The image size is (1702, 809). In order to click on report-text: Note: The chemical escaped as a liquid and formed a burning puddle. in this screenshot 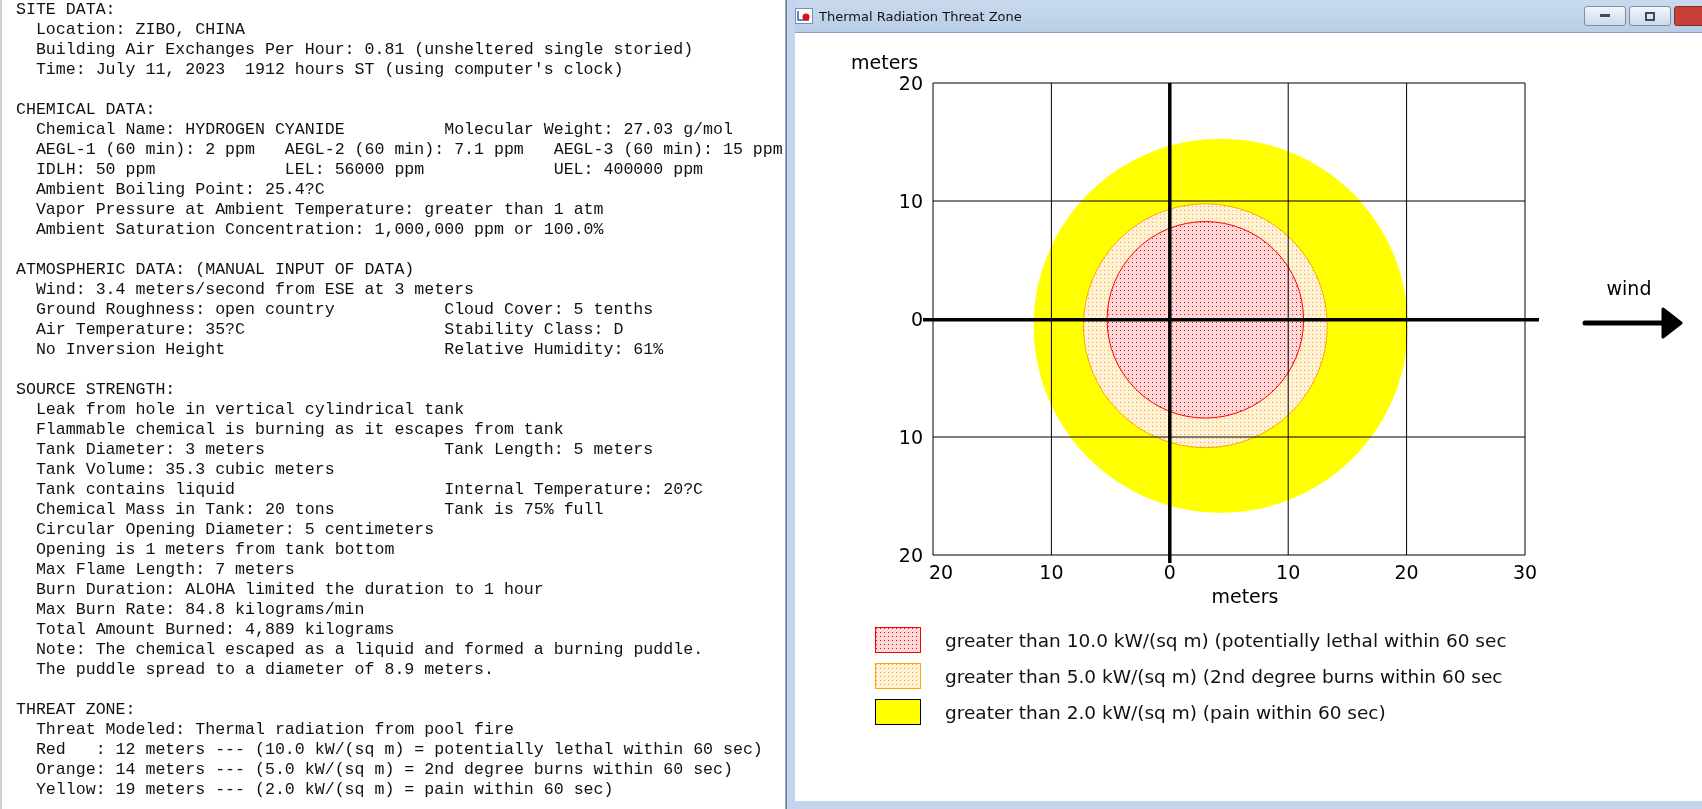, I will do `click(369, 650)`.